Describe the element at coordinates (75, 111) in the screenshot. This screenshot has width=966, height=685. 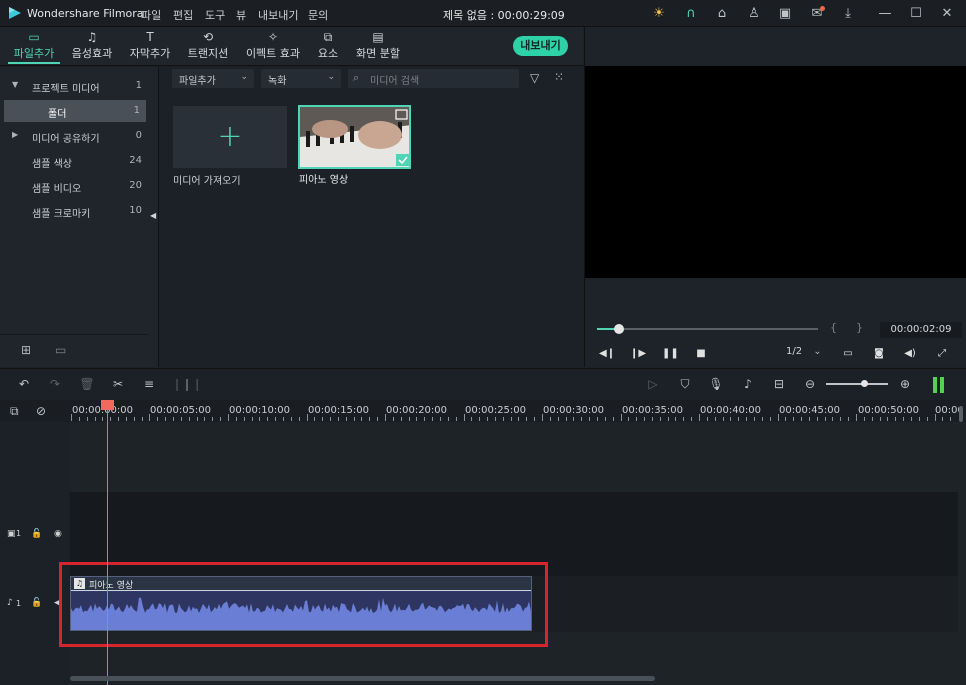
I see `sidebar-item-folder: 폴더 1` at that location.